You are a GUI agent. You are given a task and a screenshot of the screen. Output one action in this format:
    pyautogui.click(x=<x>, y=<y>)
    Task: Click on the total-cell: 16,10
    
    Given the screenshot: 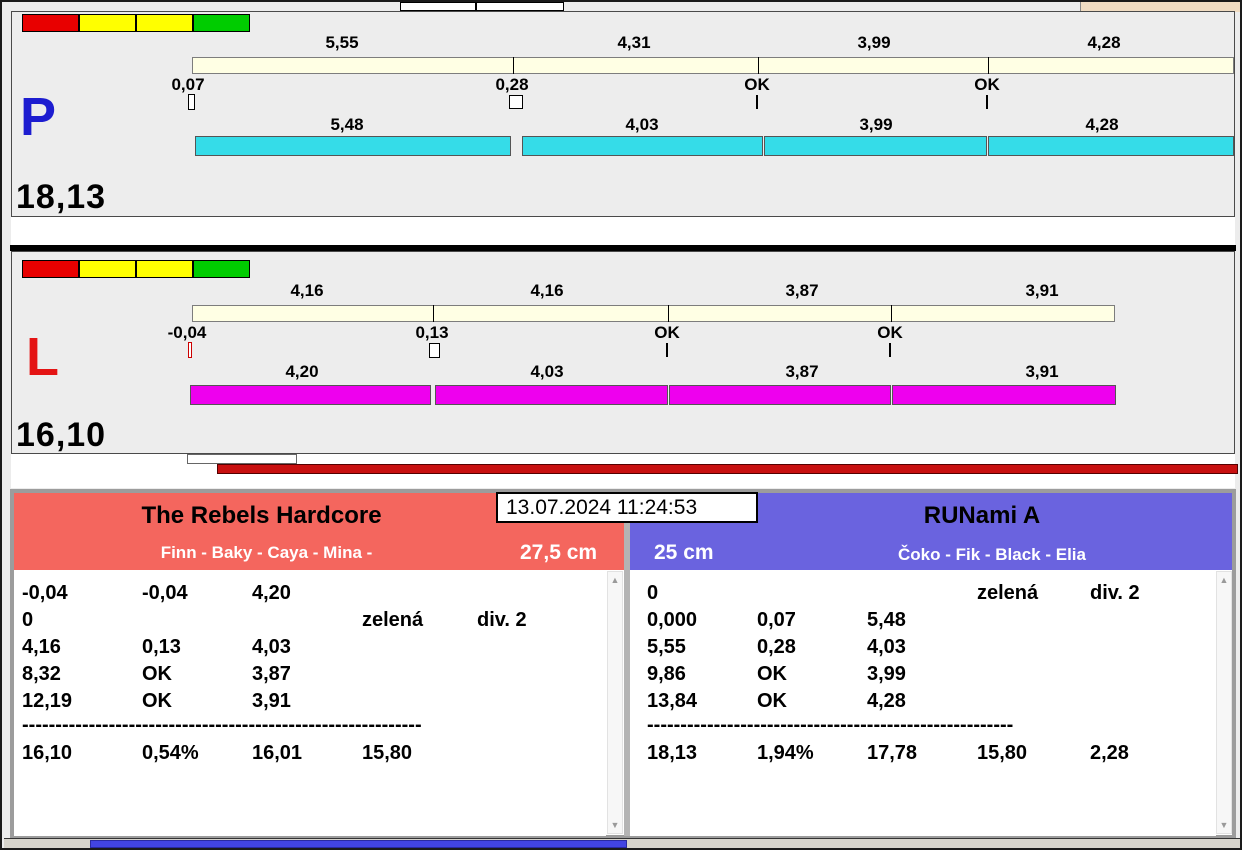 What is the action you would take?
    pyautogui.click(x=47, y=753)
    